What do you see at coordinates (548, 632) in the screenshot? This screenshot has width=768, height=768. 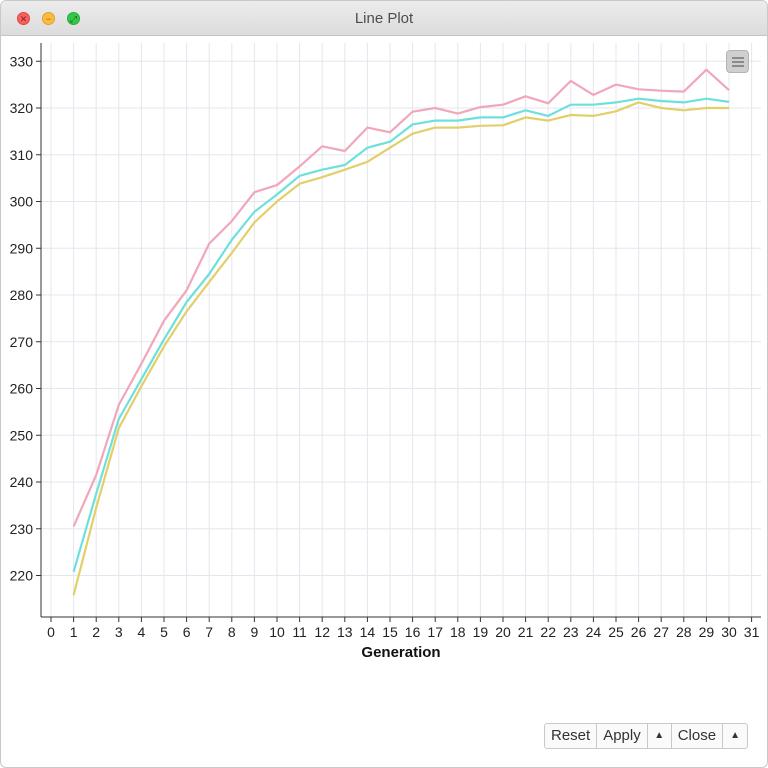 I see `x-tick-label: 22` at bounding box center [548, 632].